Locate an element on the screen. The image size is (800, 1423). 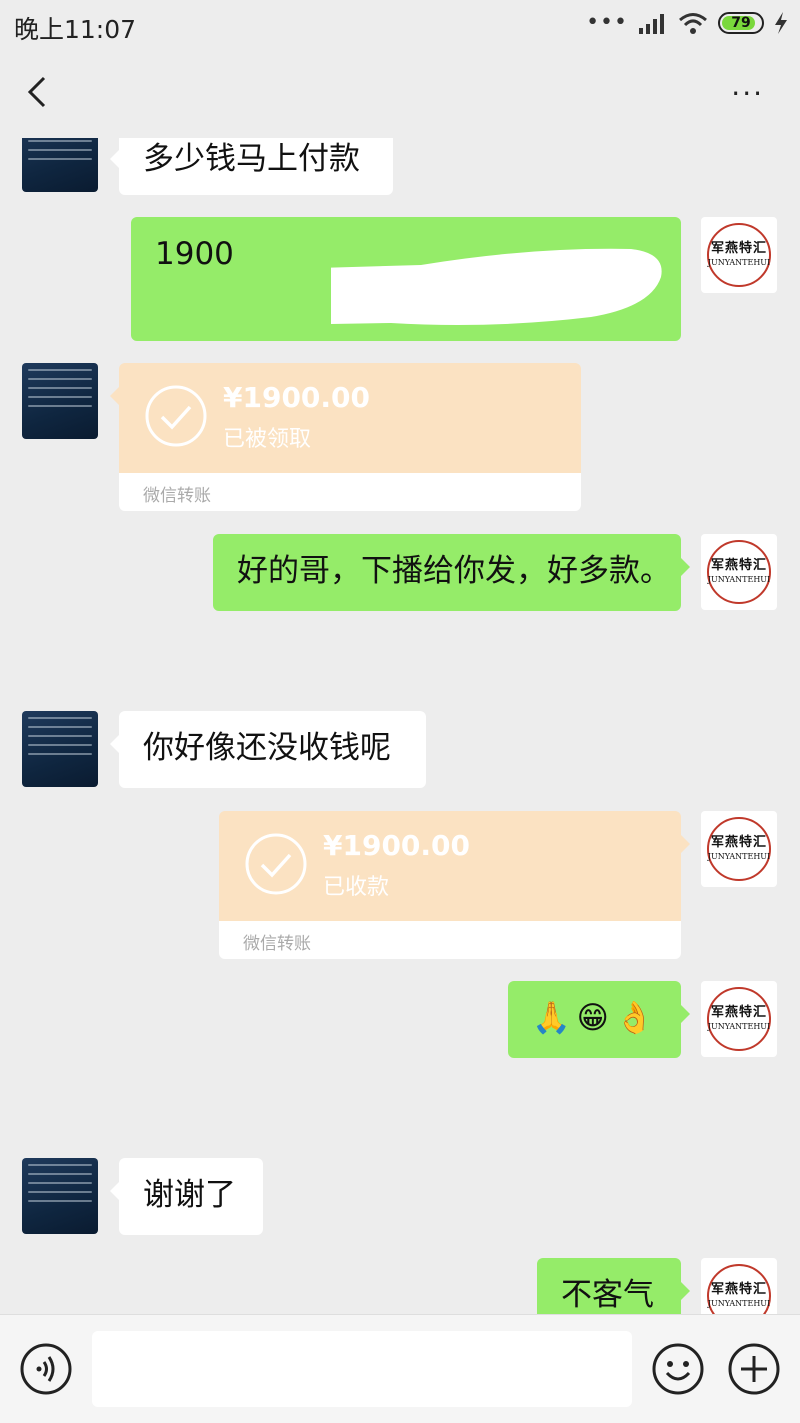
plus-icon is located at coordinates (754, 1369).